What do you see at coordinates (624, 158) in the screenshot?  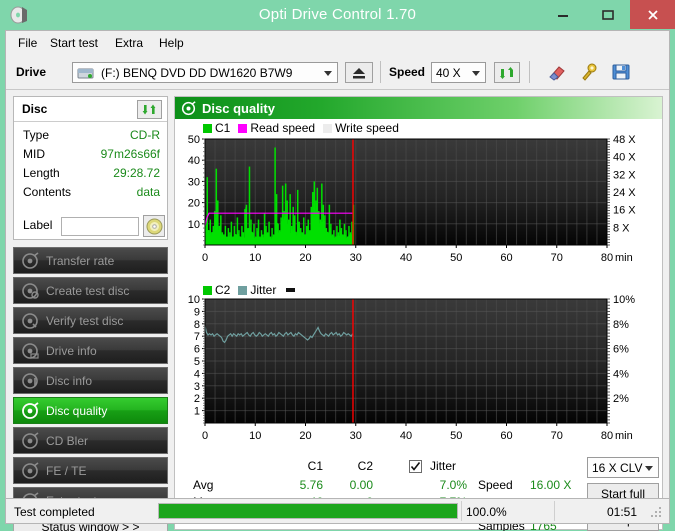 I see `svg-text: 40 X` at bounding box center [624, 158].